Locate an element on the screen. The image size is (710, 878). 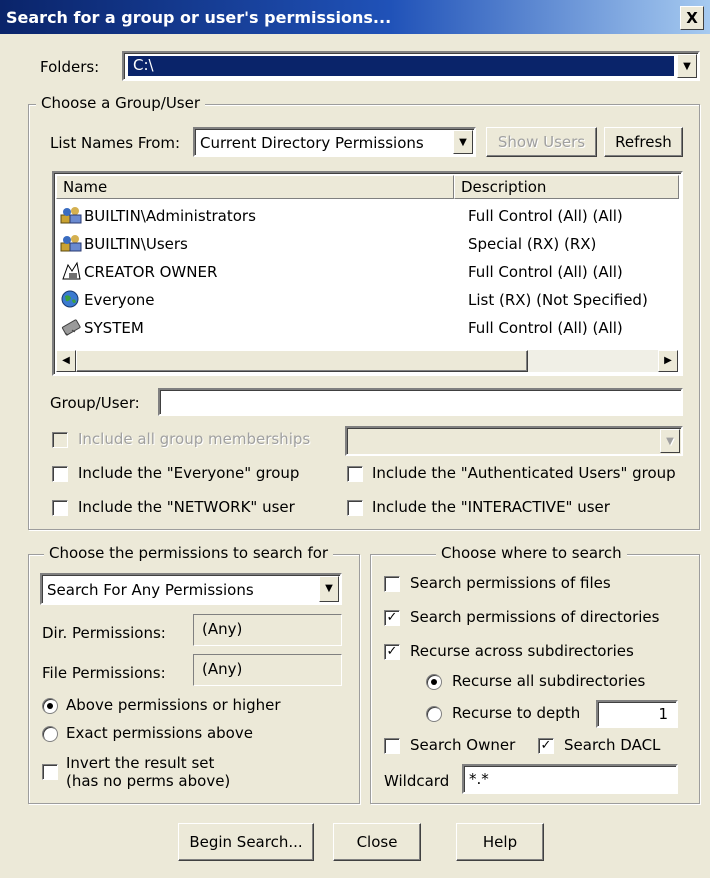
group-user-input is located at coordinates (420, 402).